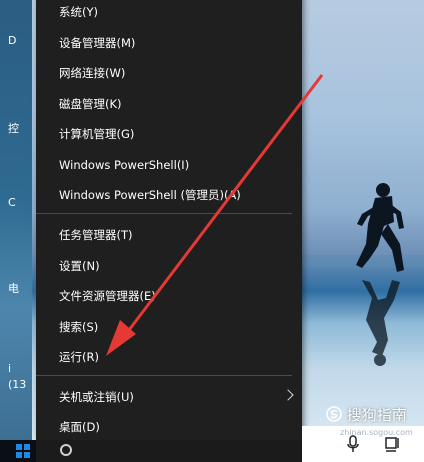 This screenshot has height=462, width=424. What do you see at coordinates (23, 451) in the screenshot?
I see `windows-start-button` at bounding box center [23, 451].